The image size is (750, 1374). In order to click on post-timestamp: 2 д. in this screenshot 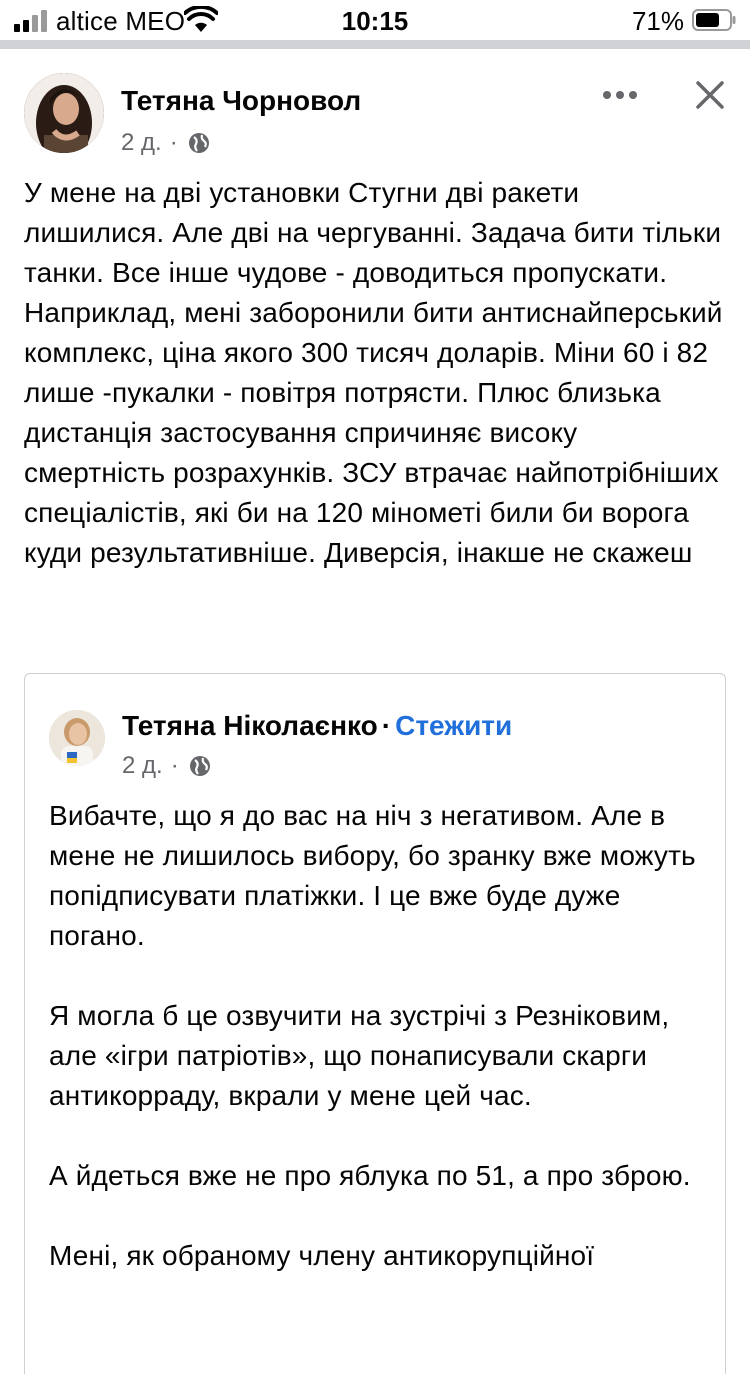, I will do `click(141, 143)`.